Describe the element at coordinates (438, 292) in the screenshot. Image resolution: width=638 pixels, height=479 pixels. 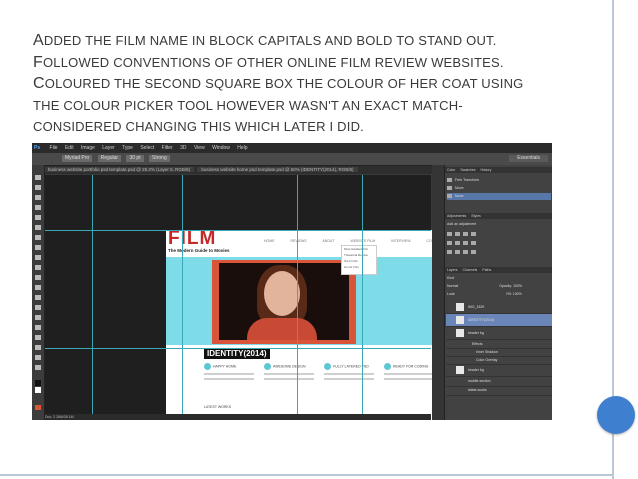
I see `panel-icon-column` at that location.